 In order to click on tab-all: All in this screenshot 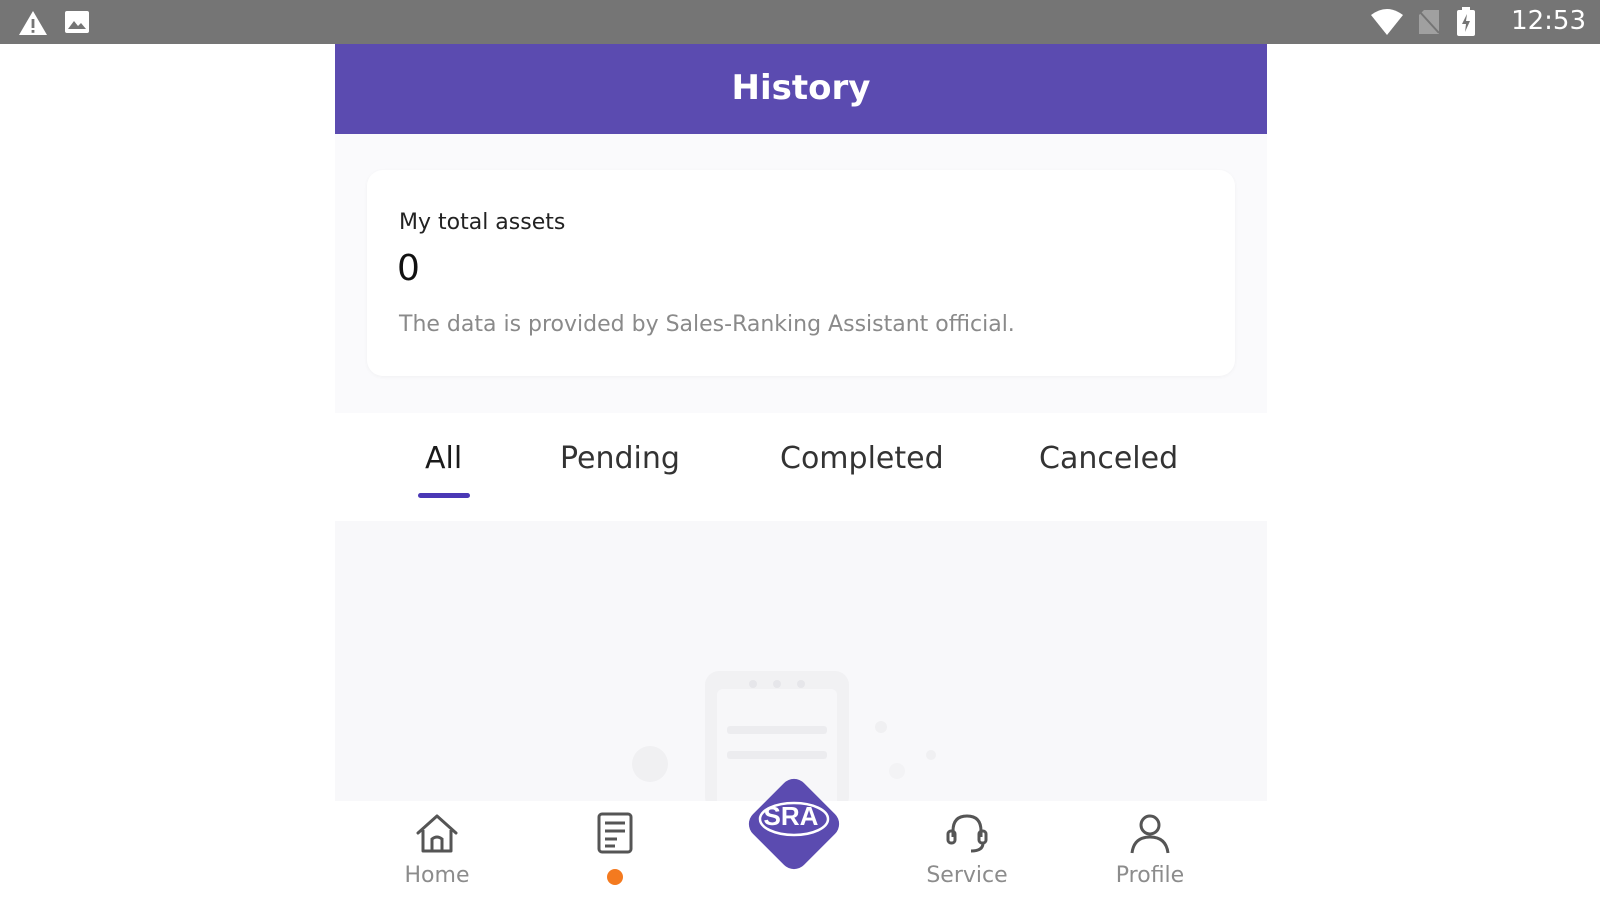, I will do `click(443, 458)`.